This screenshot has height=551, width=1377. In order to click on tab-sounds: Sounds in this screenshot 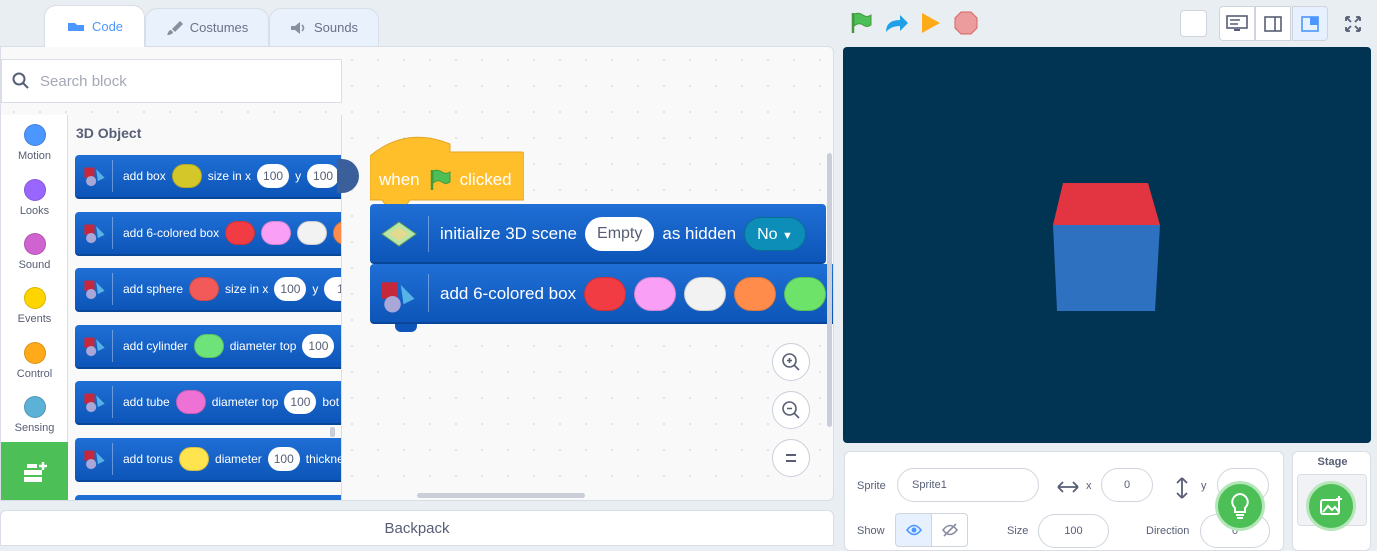, I will do `click(324, 27)`.